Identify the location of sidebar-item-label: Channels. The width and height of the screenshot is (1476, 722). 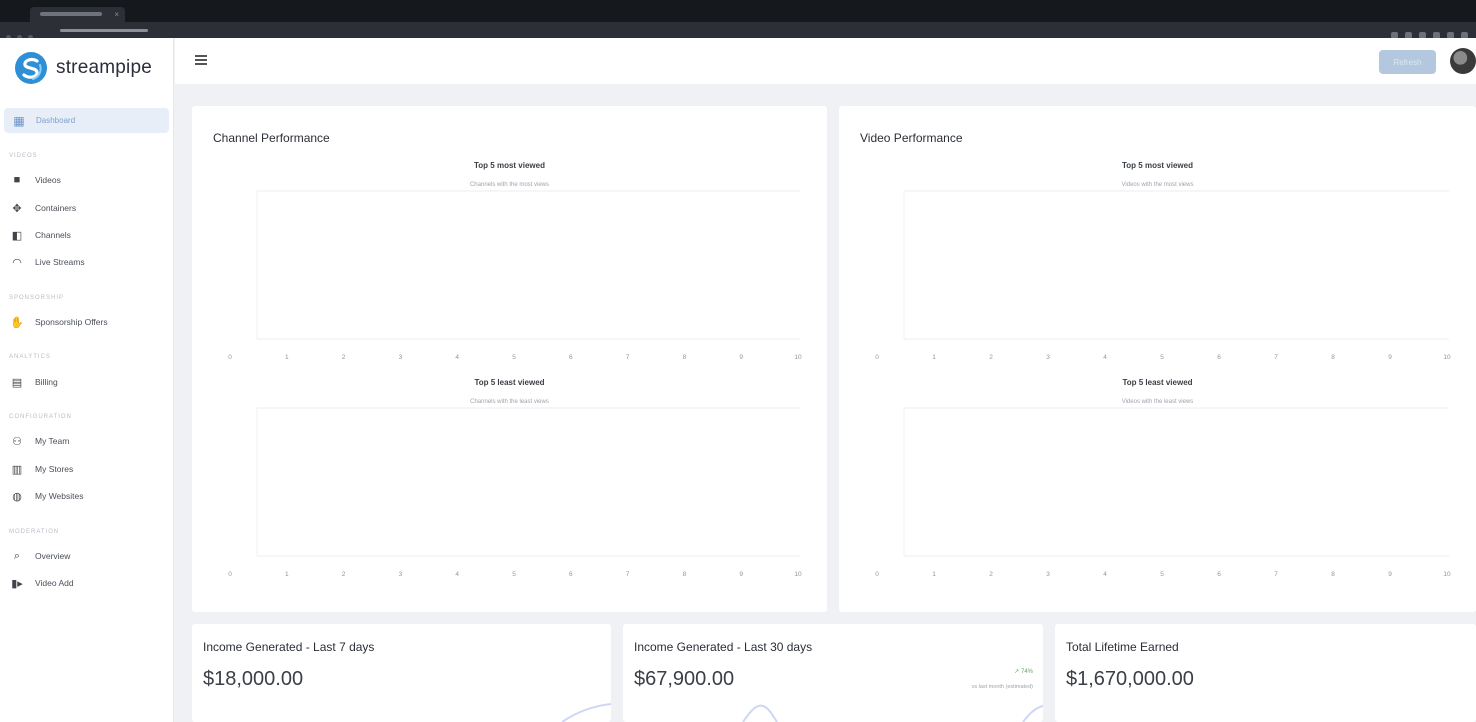
(53, 235).